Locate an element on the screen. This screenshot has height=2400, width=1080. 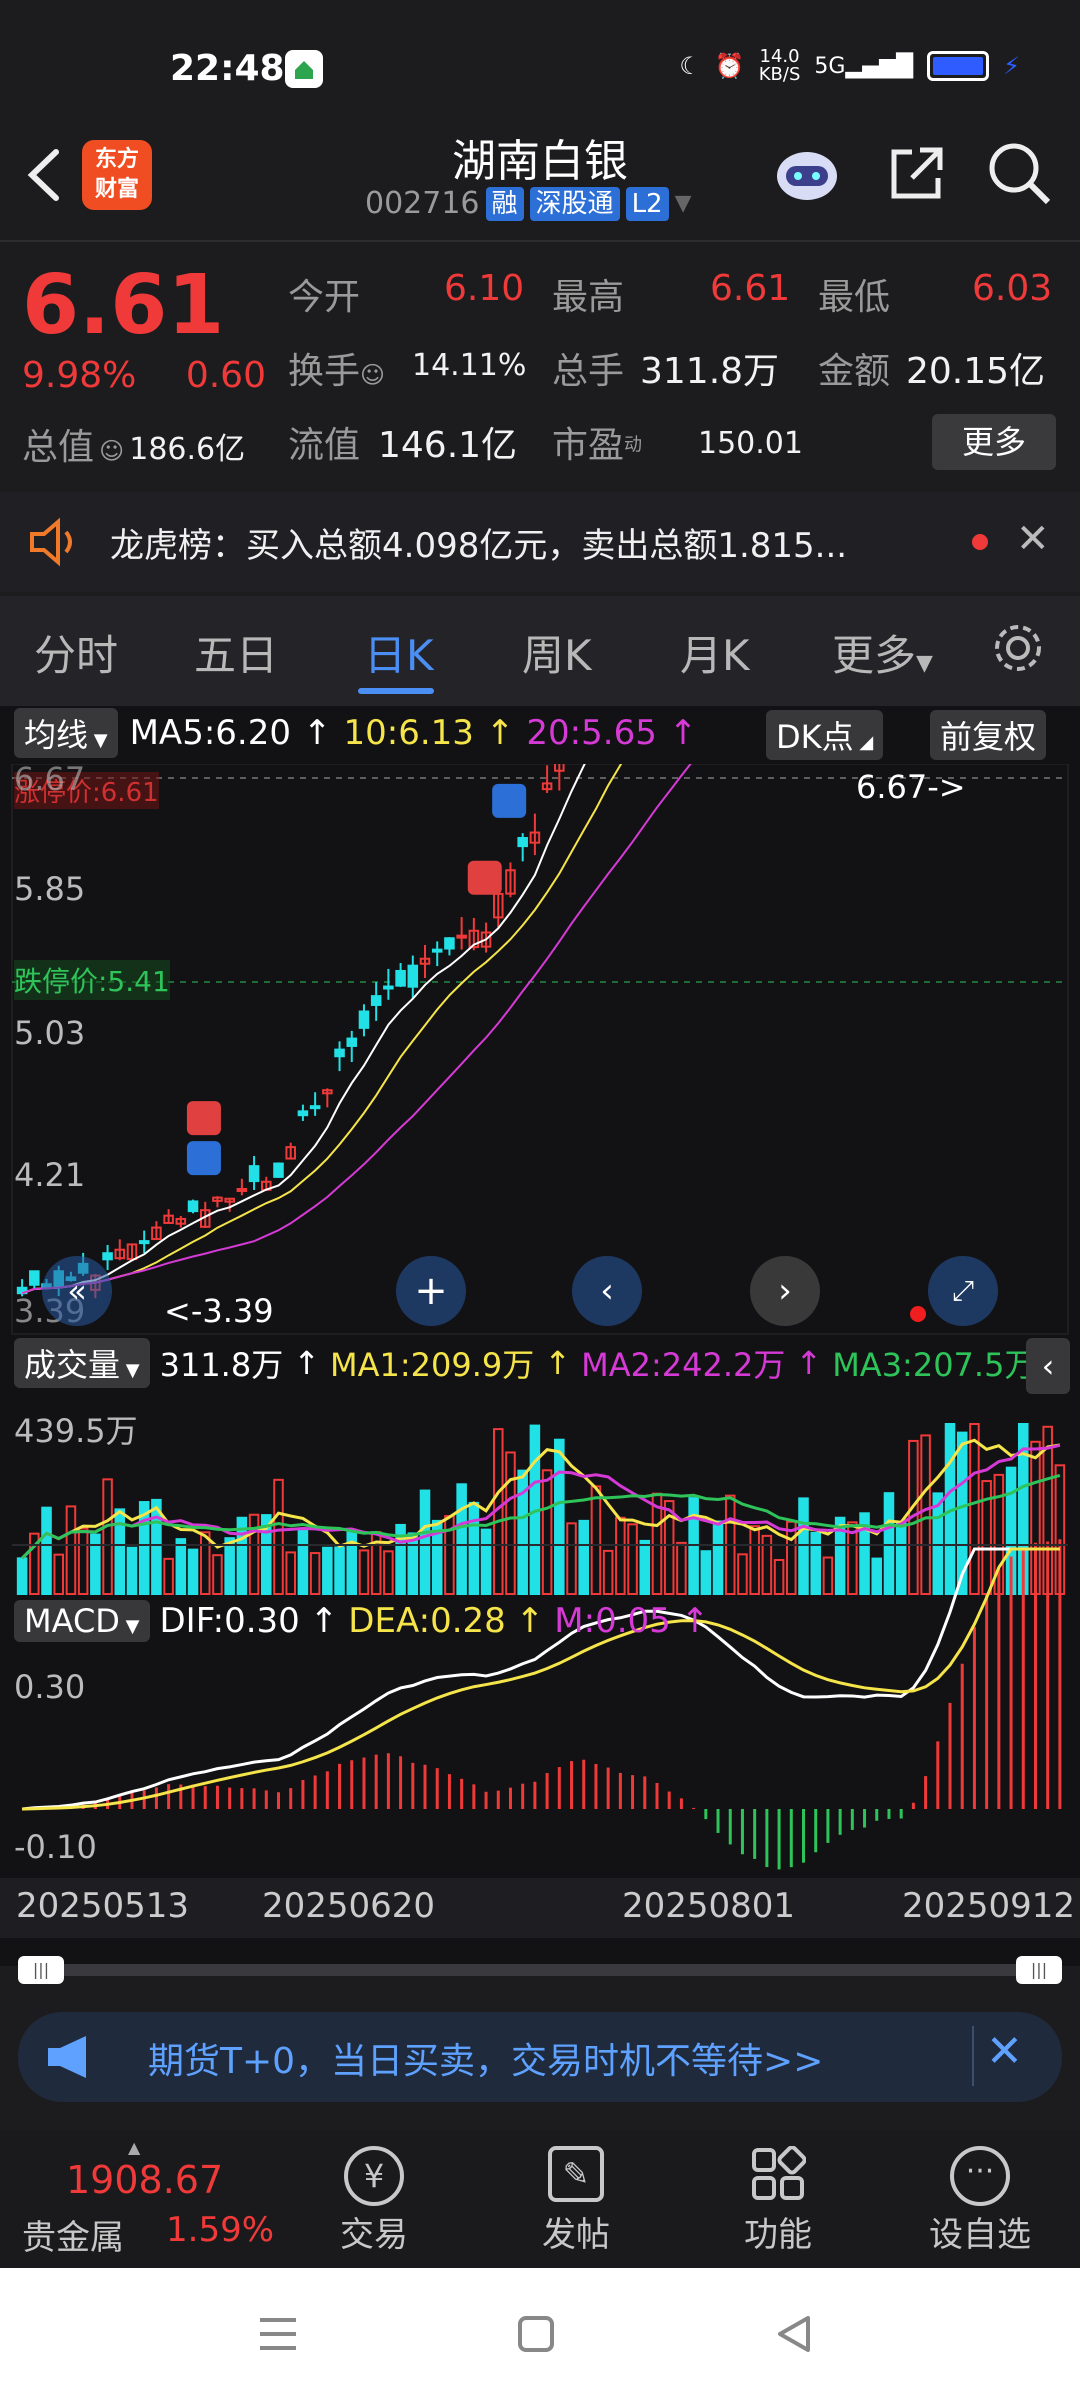
close-icon: ✕ is located at coordinates (1033, 539).